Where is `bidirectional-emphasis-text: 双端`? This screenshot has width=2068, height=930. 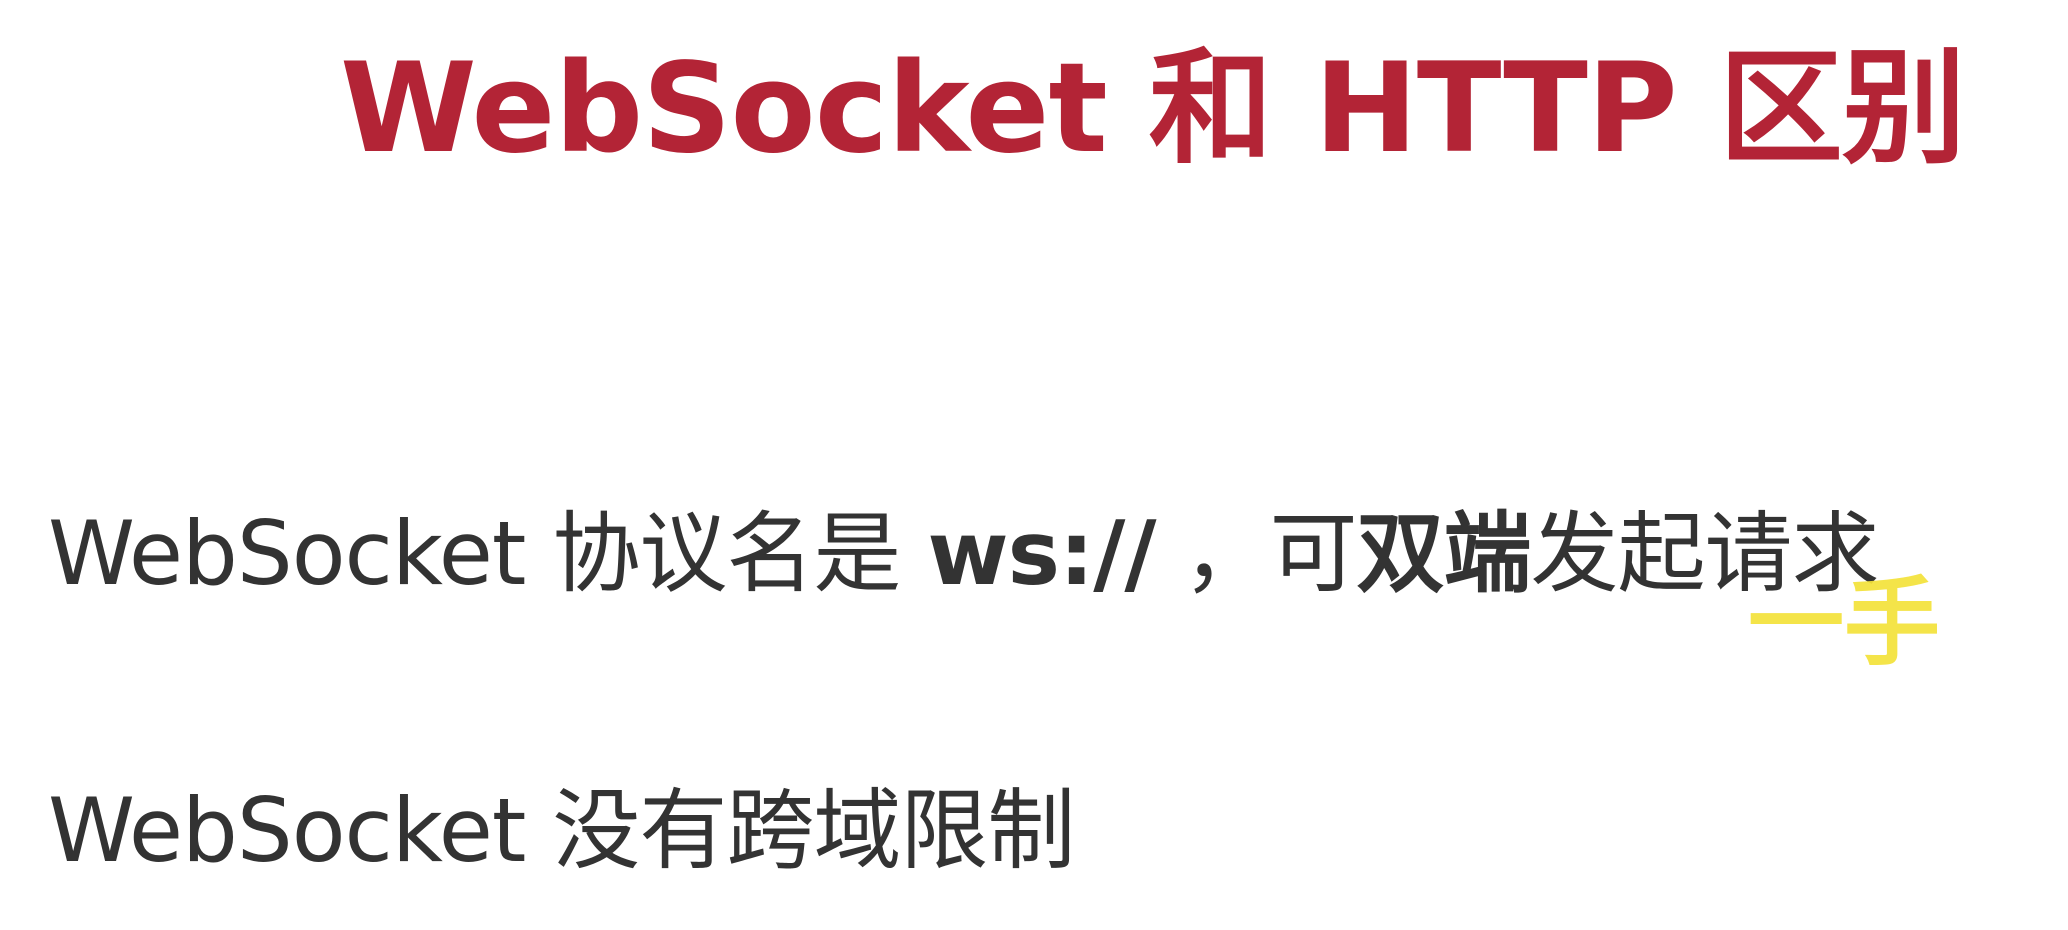 bidirectional-emphasis-text: 双端 is located at coordinates (1444, 553).